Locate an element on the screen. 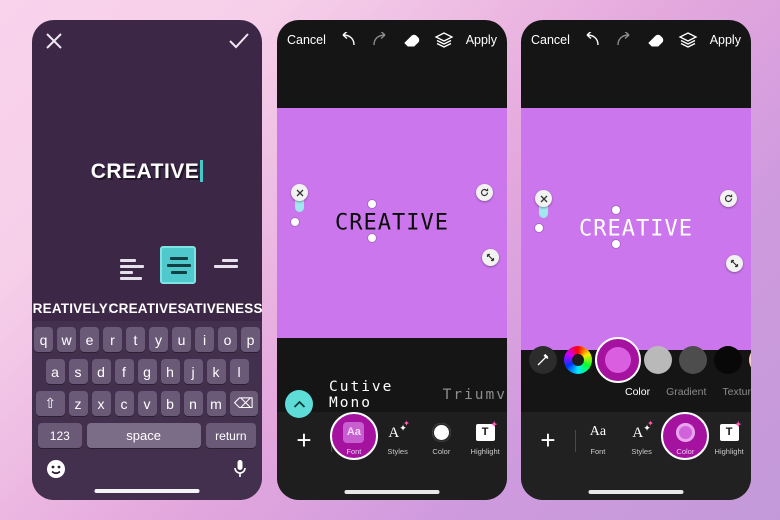 This screenshot has width=780, height=520. key-b: b is located at coordinates (170, 403).